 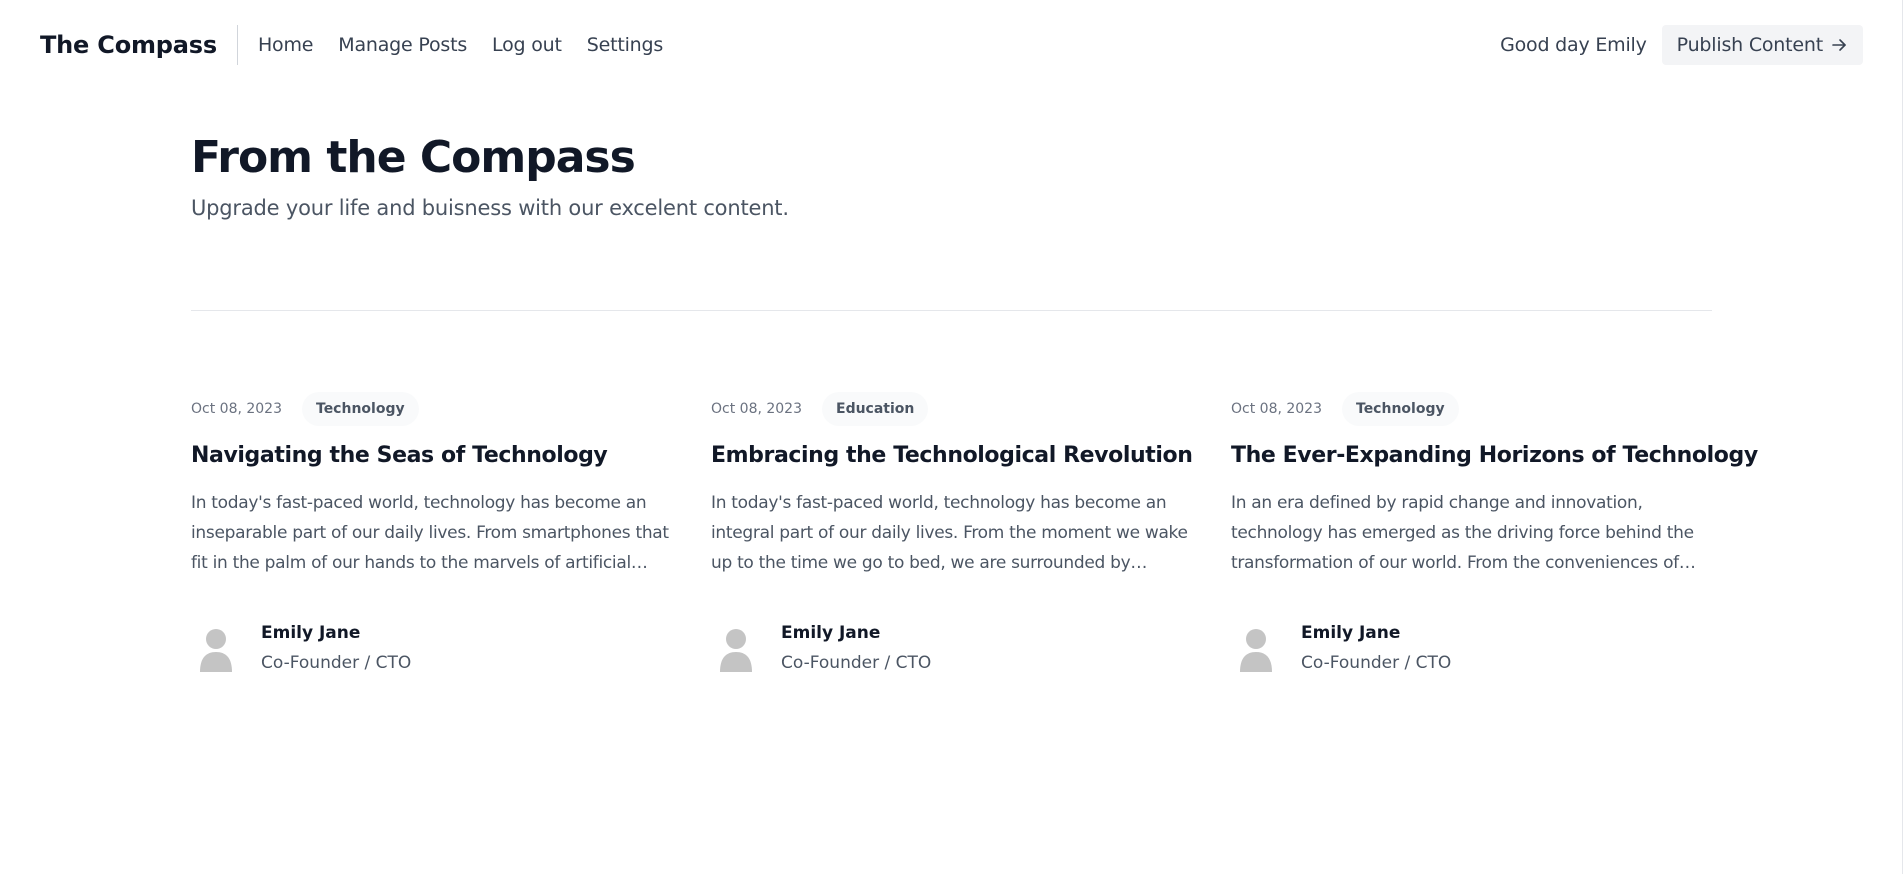 I want to click on publish-content-label: Publish Content, so click(x=1750, y=45).